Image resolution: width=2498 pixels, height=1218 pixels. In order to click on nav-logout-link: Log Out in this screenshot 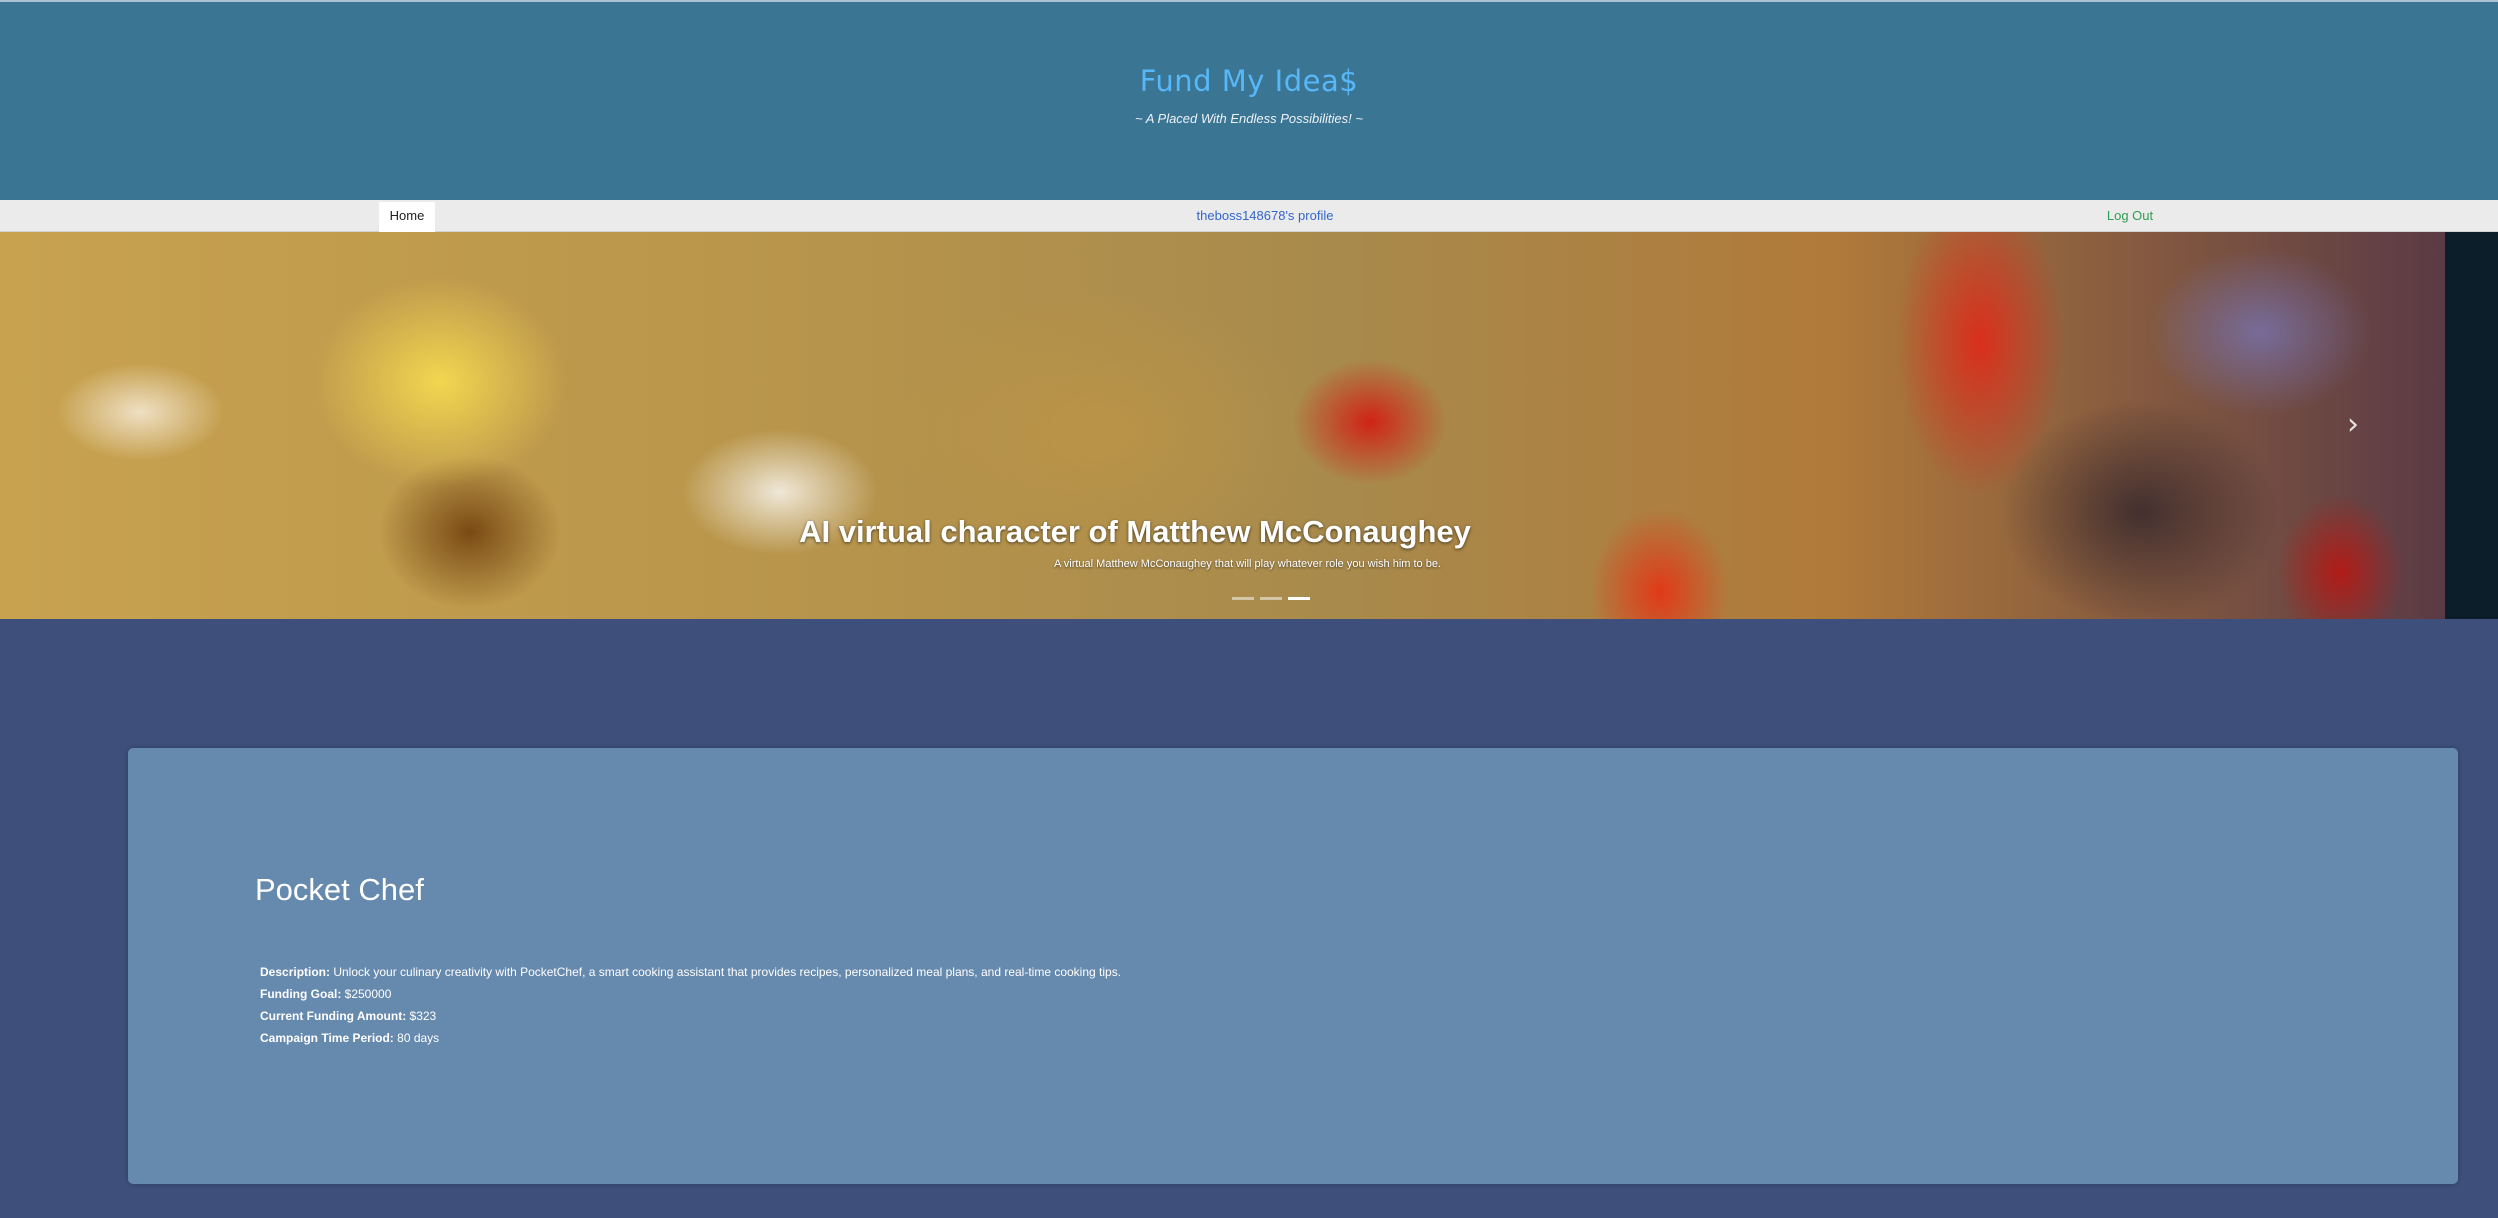, I will do `click(2130, 216)`.